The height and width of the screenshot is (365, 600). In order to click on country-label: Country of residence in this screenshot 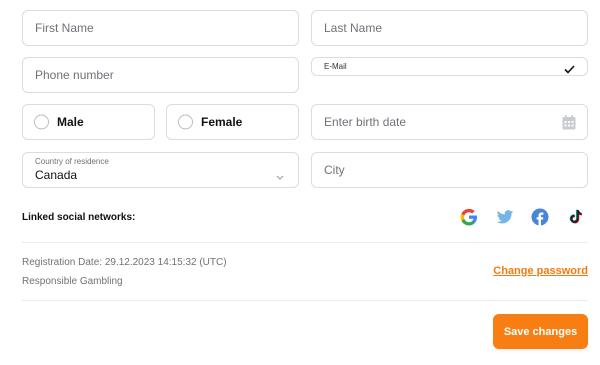, I will do `click(72, 161)`.